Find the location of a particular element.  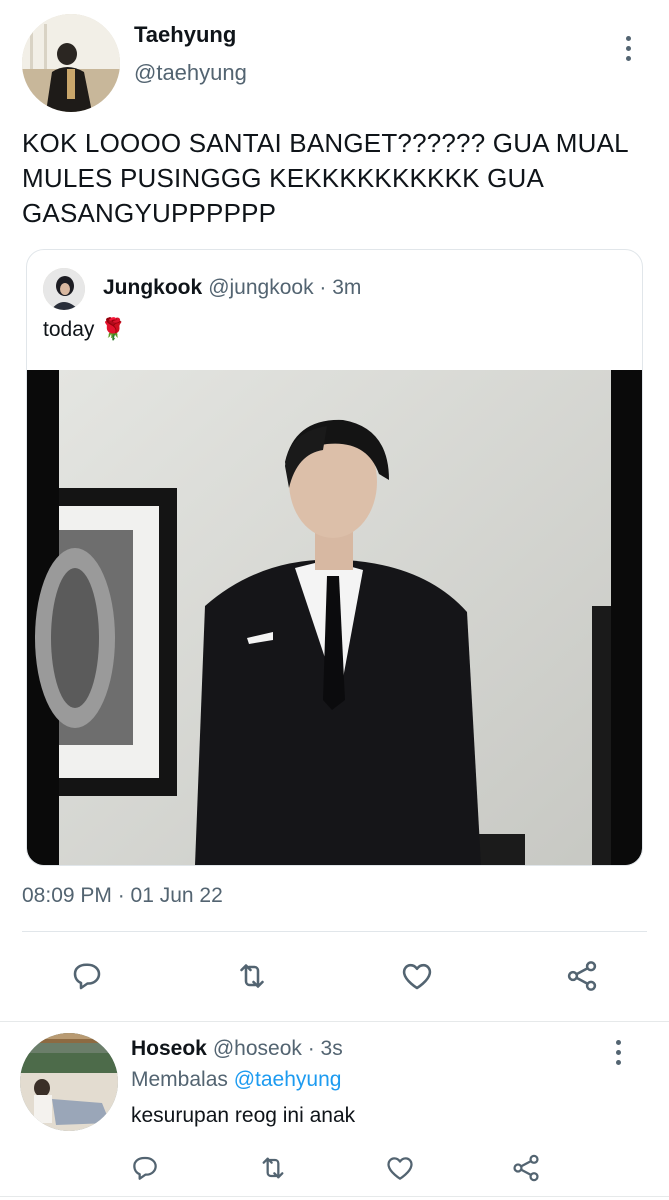

replying-prefix: Membalas is located at coordinates (179, 1079).